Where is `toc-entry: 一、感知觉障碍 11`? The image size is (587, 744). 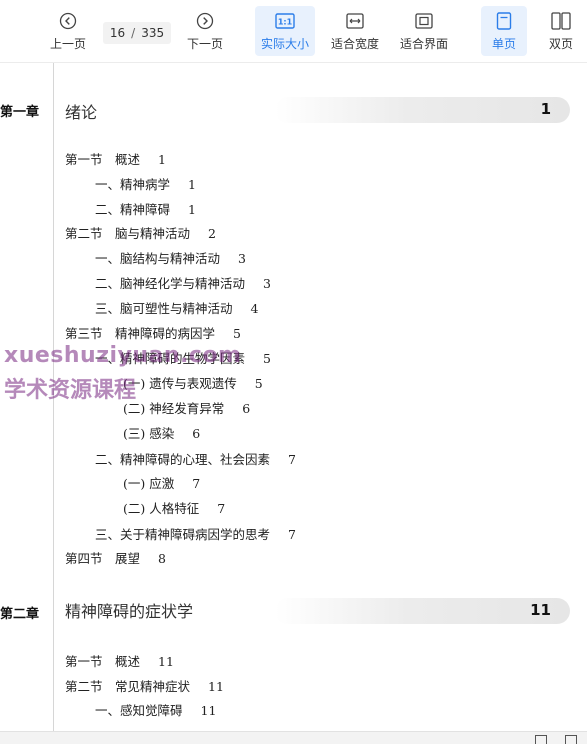 toc-entry: 一、感知觉障碍 11 is located at coordinates (155, 709).